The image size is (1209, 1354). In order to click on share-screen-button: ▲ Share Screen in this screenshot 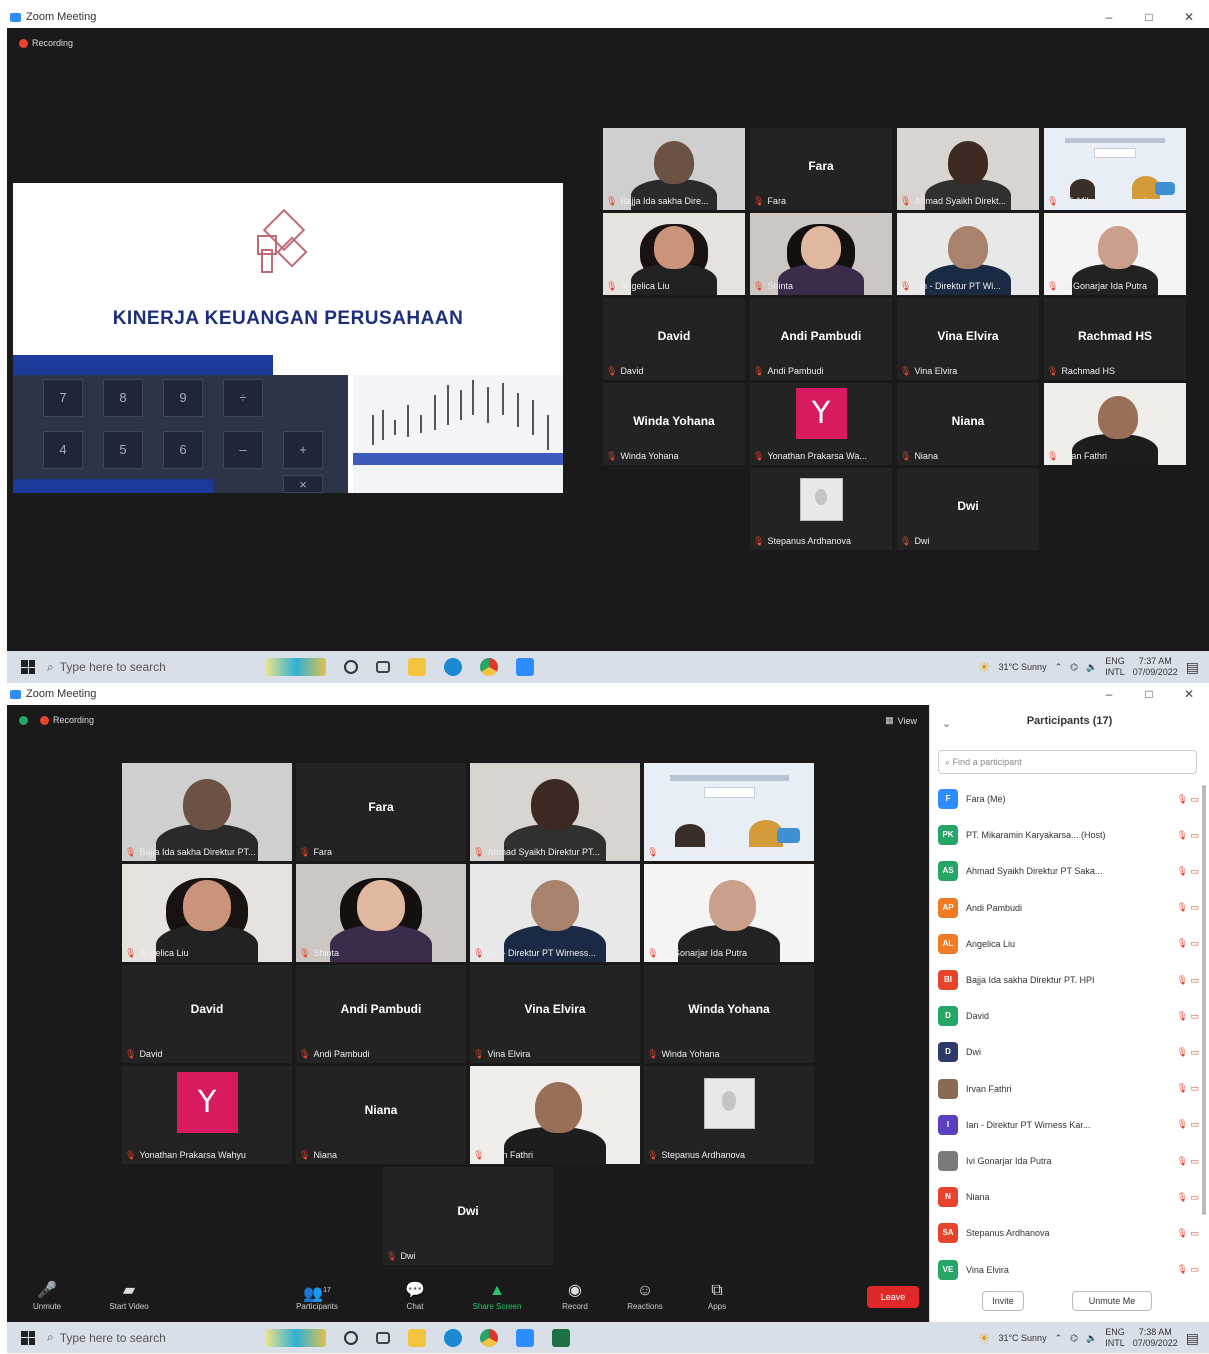, I will do `click(497, 1295)`.